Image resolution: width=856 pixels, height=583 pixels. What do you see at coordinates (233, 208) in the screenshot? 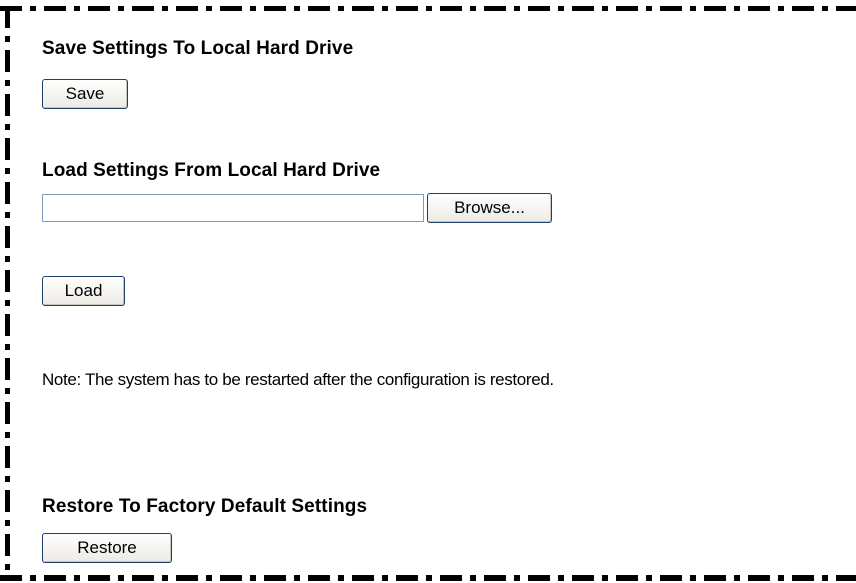
I see `file-path-input` at bounding box center [233, 208].